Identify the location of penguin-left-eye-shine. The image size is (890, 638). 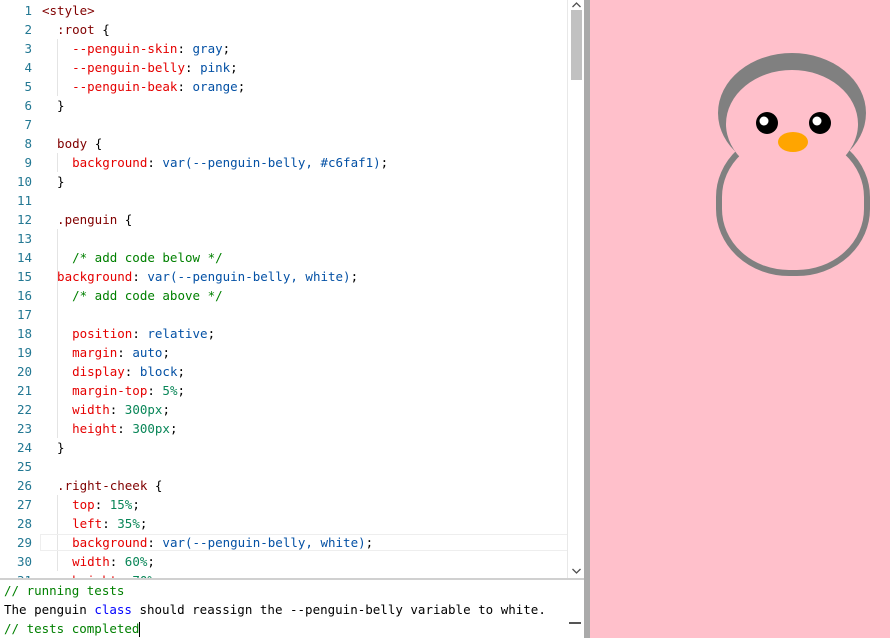
(764, 121).